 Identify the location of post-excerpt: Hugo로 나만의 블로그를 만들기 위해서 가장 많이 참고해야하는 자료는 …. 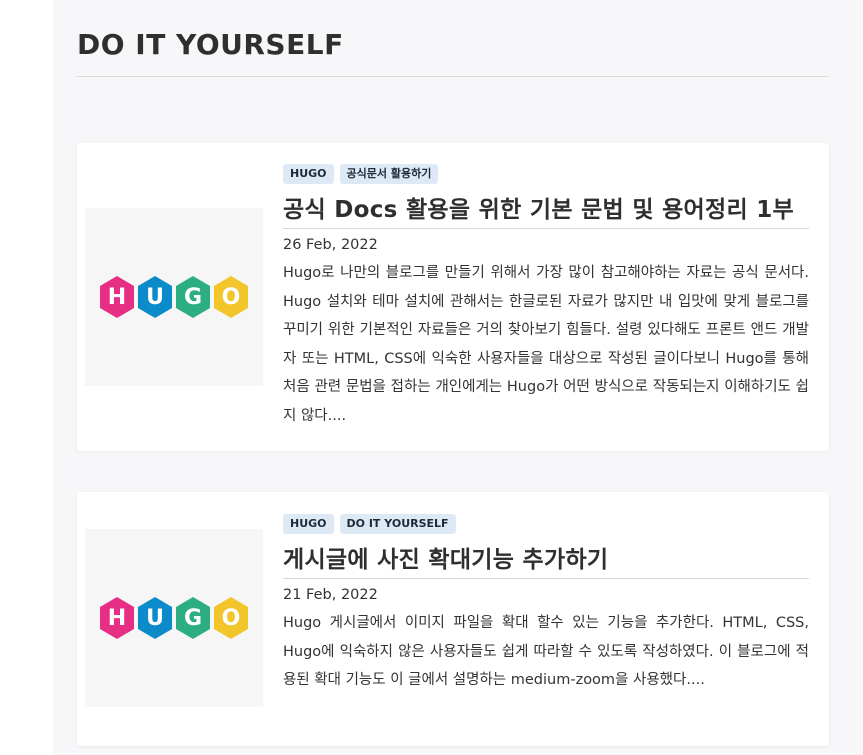
(546, 344).